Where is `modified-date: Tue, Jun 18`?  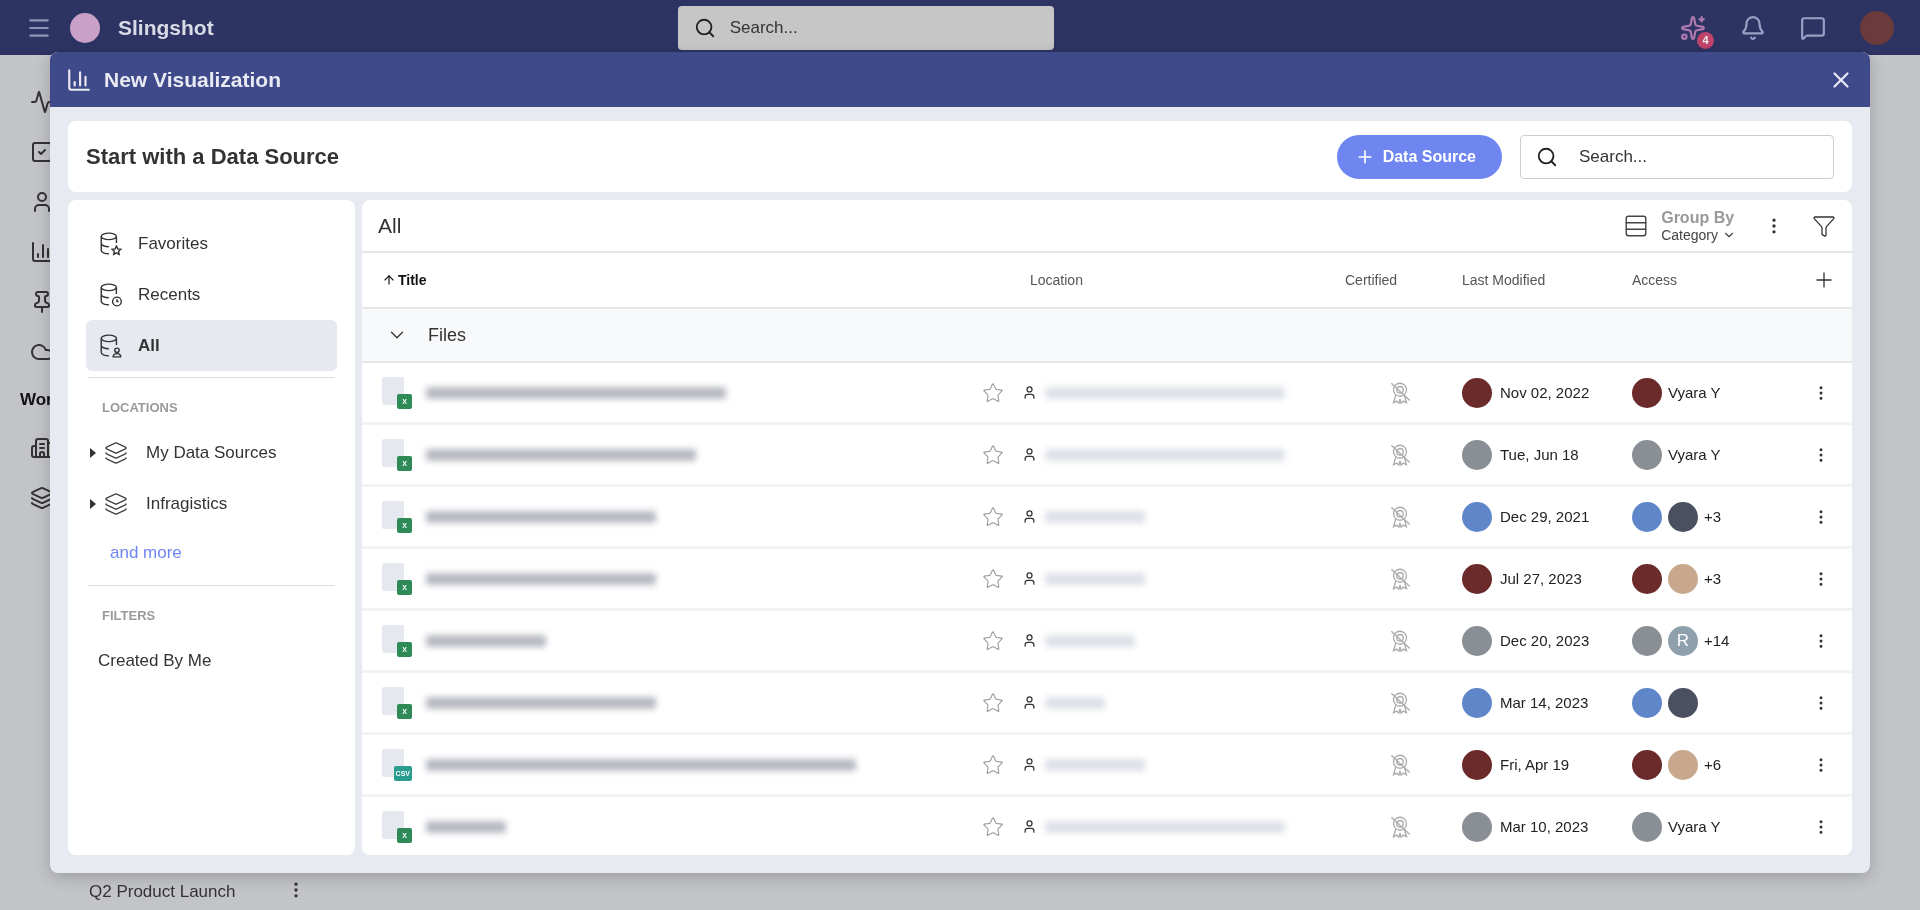 modified-date: Tue, Jun 18 is located at coordinates (1539, 454).